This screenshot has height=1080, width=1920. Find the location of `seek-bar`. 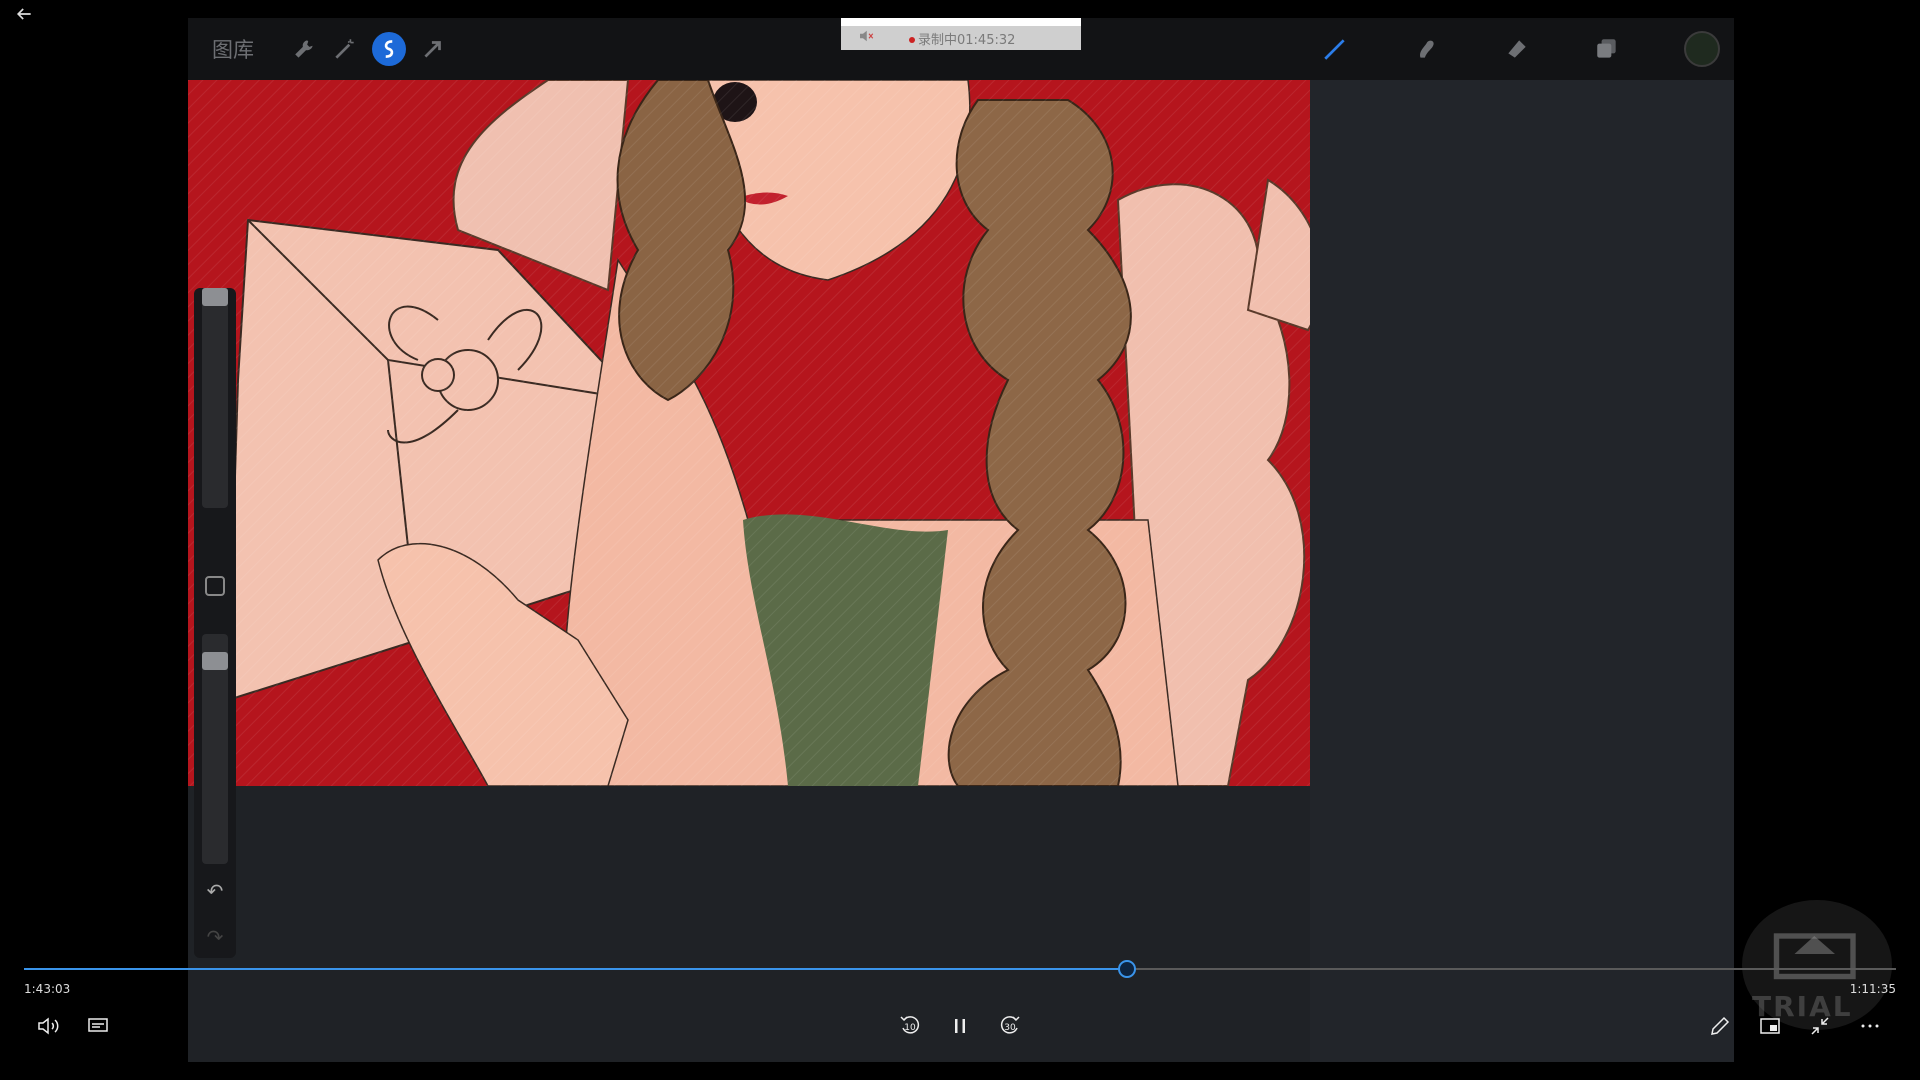

seek-bar is located at coordinates (960, 969).